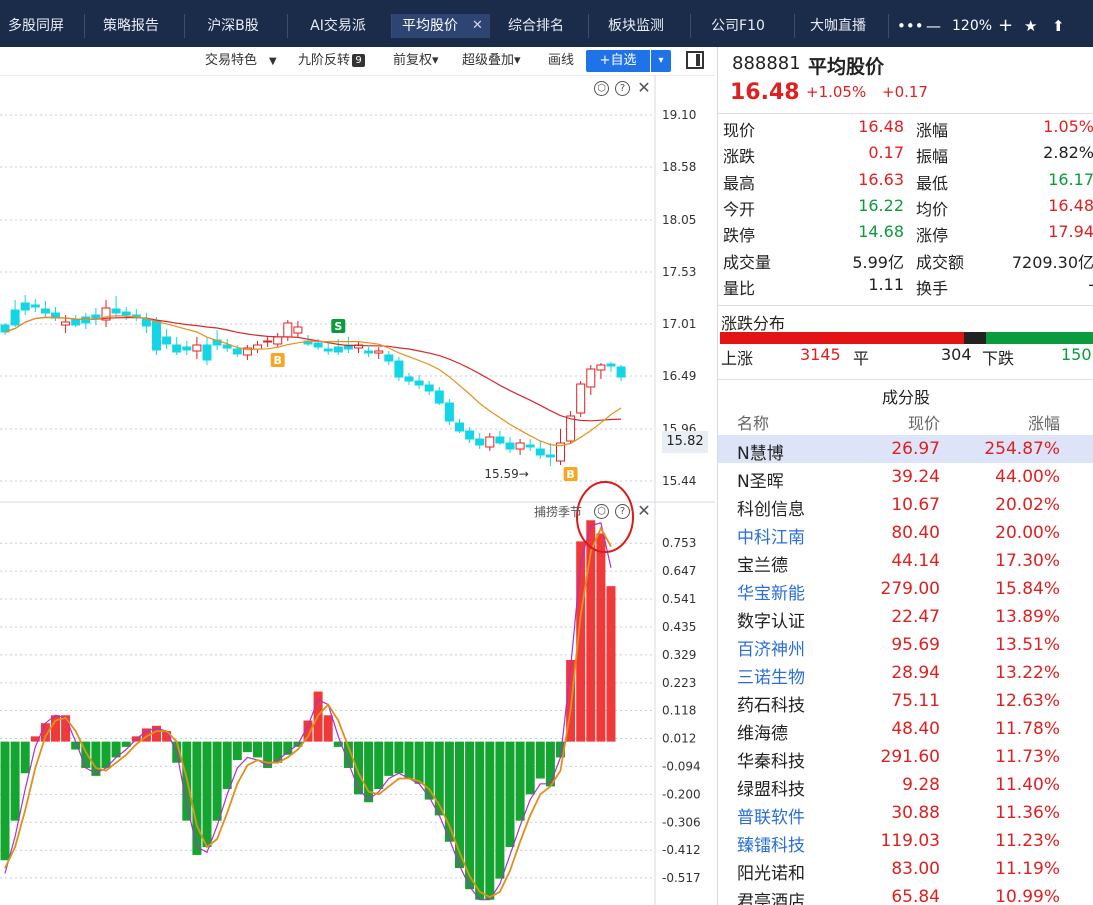 The width and height of the screenshot is (1093, 905). What do you see at coordinates (477, 26) in the screenshot?
I see `close-tab-icon: ✕` at bounding box center [477, 26].